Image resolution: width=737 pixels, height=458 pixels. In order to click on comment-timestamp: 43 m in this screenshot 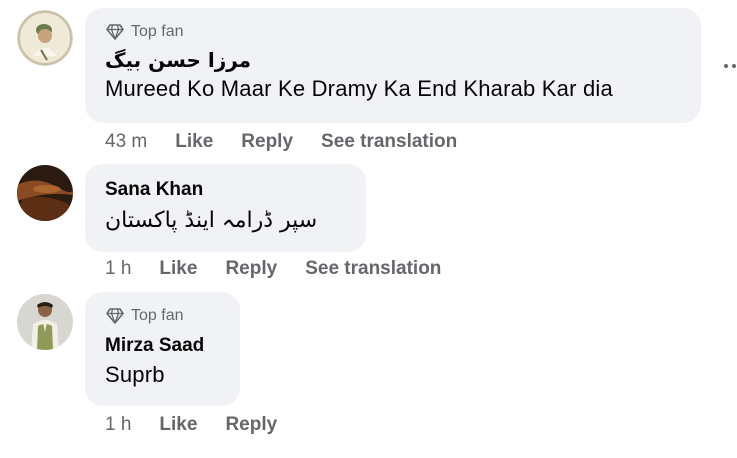, I will do `click(126, 142)`.